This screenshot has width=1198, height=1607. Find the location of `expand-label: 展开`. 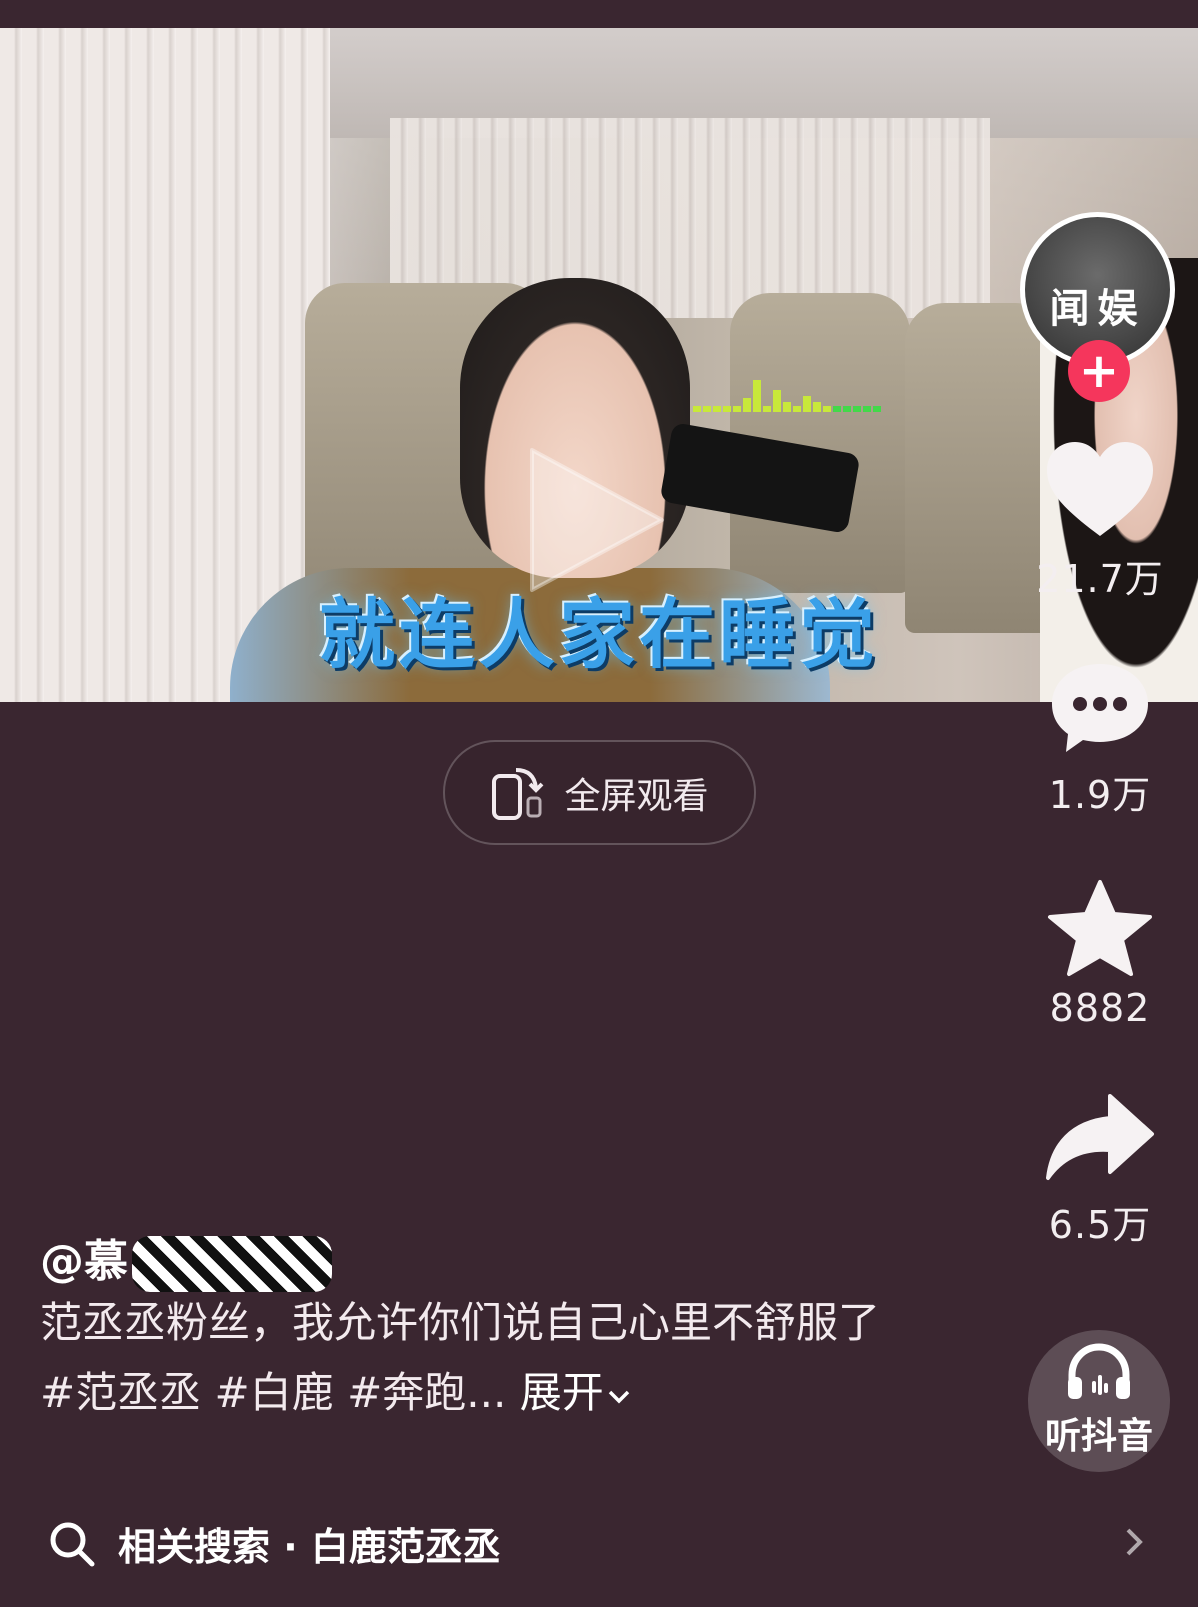

expand-label: 展开 is located at coordinates (561, 1392).